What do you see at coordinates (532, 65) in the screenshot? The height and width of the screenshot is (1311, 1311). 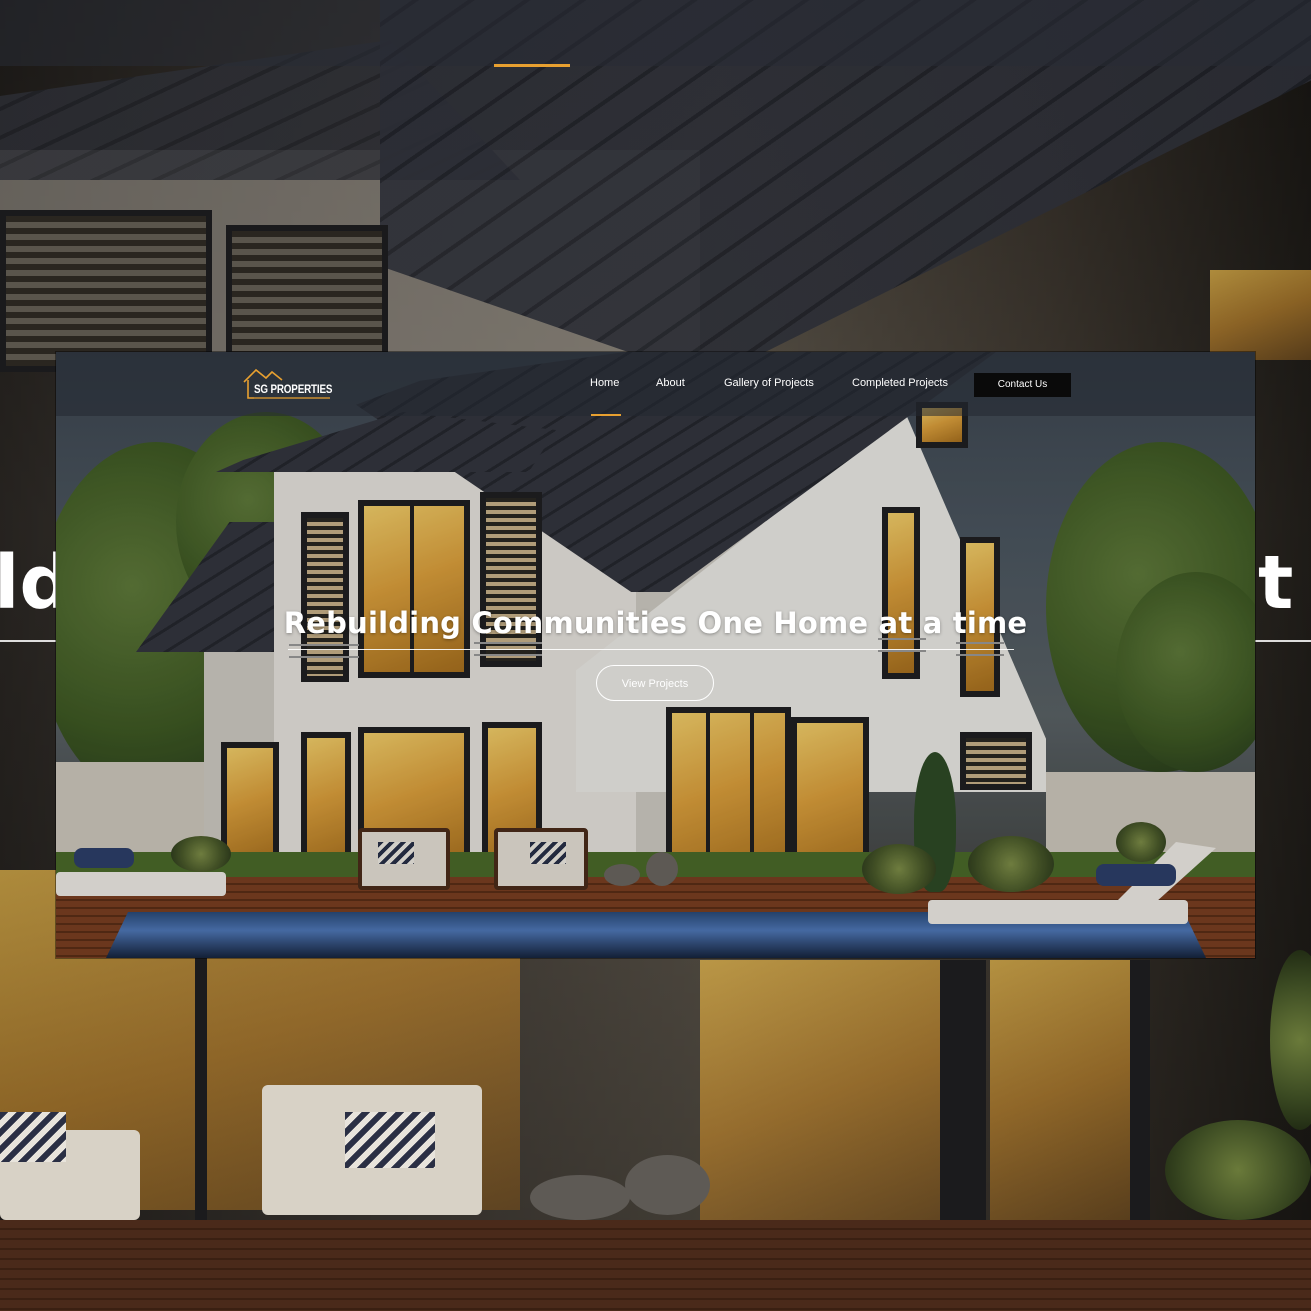 I see `background-nav-underline` at bounding box center [532, 65].